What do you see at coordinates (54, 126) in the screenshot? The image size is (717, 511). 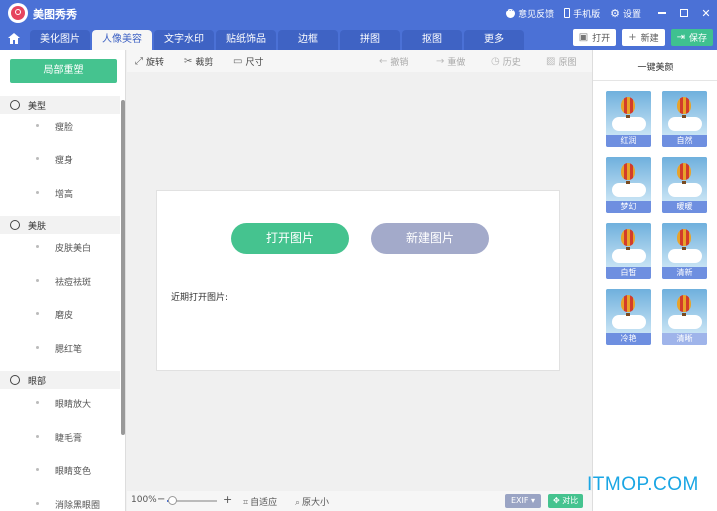 I see `sidebar-item: 瘦脸` at bounding box center [54, 126].